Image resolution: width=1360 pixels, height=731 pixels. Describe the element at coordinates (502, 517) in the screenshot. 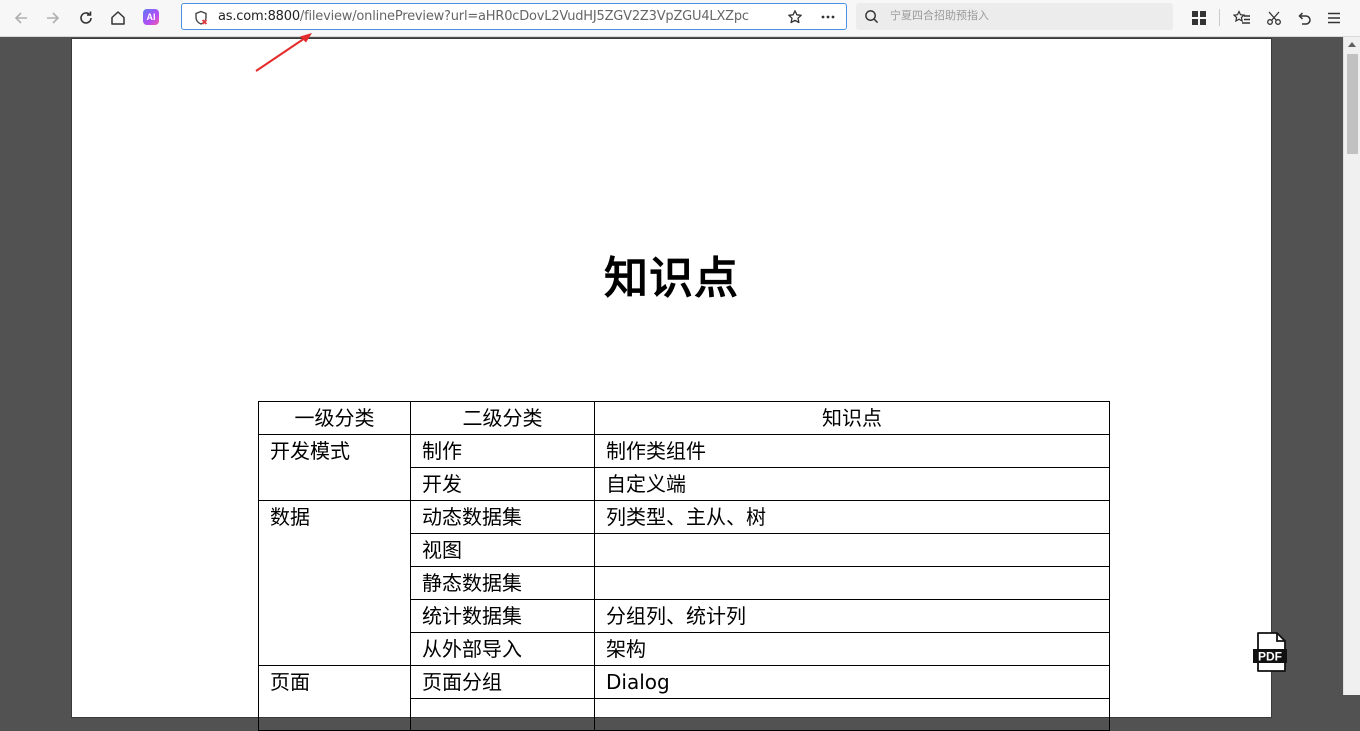

I see `level2-cell: 动态数据集` at that location.